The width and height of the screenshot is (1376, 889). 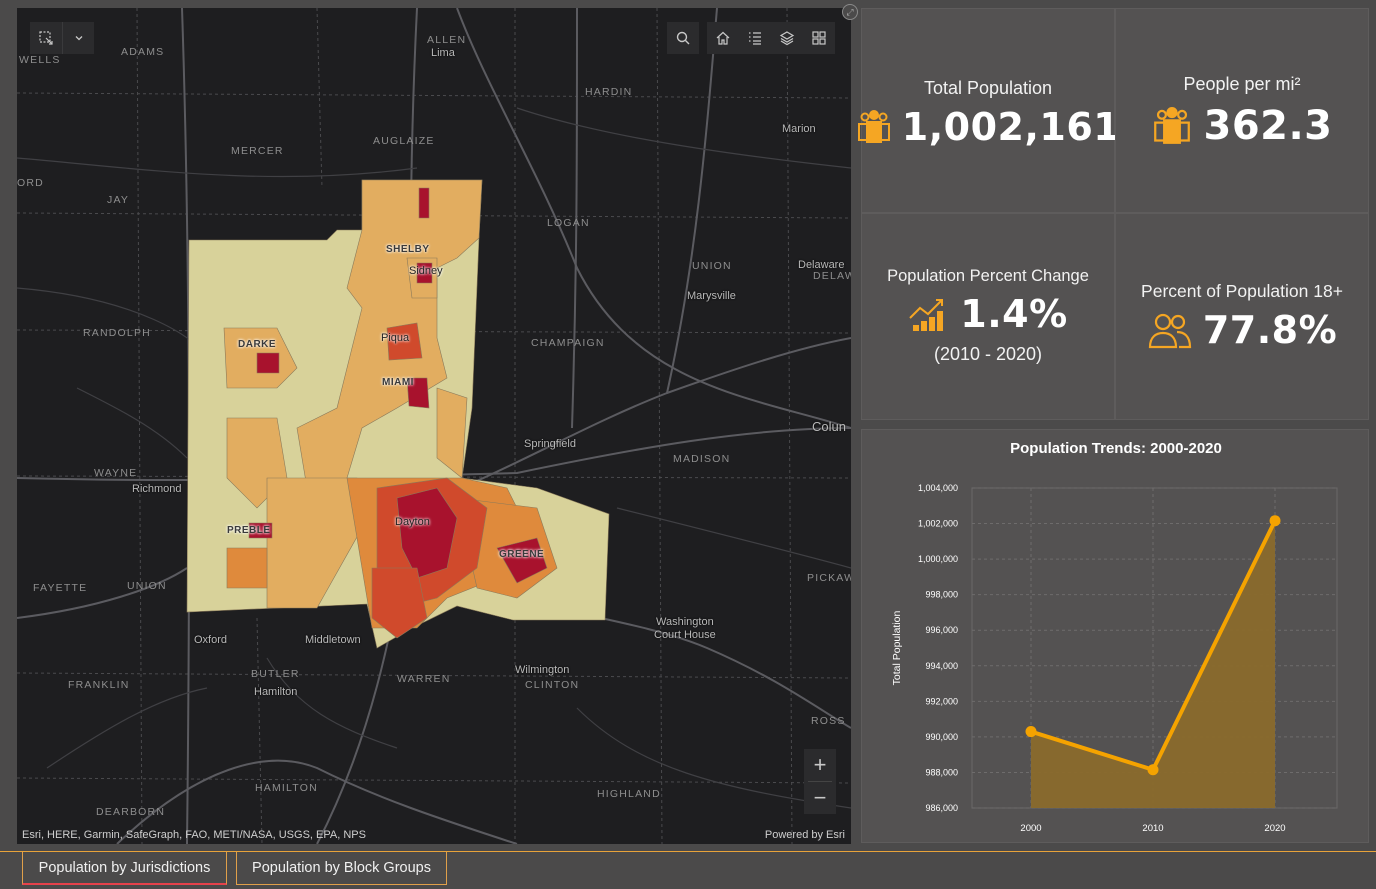 What do you see at coordinates (1014, 314) in the screenshot?
I see `percent-change-value: 1.4%` at bounding box center [1014, 314].